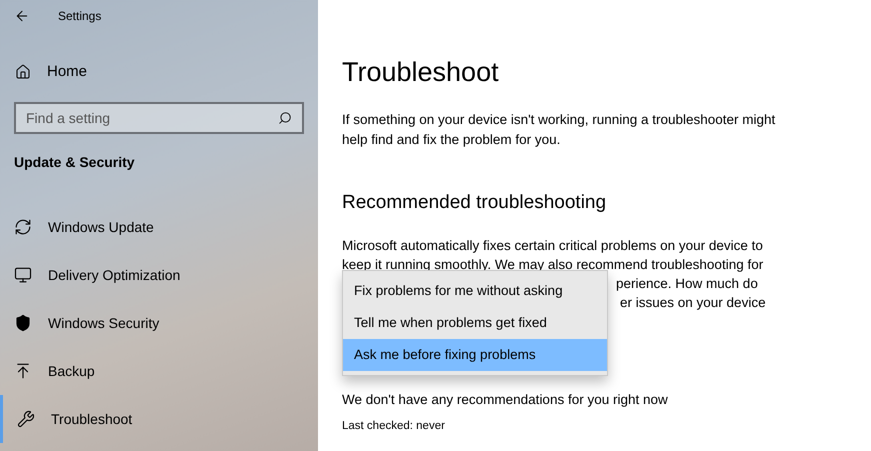  What do you see at coordinates (159, 275) in the screenshot?
I see `sidebar-item: Delivery Optimization` at bounding box center [159, 275].